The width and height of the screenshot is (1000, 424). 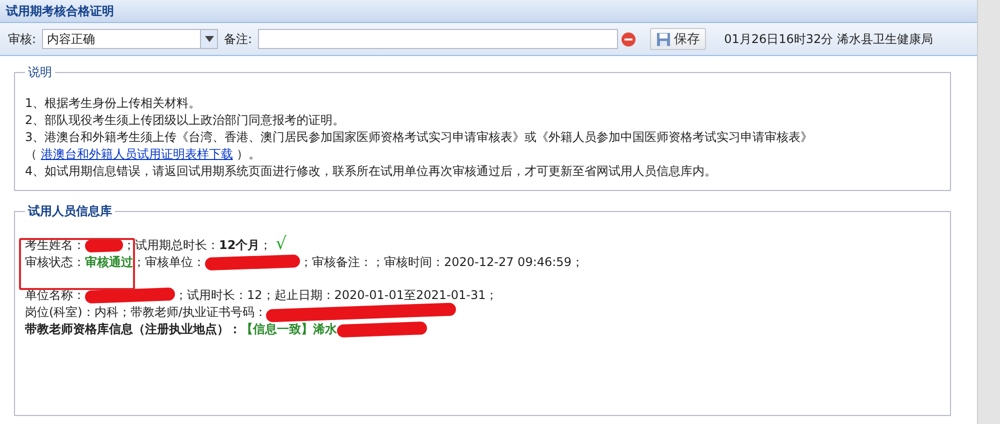 I want to click on info-text: 单位名称：, so click(x=55, y=295).